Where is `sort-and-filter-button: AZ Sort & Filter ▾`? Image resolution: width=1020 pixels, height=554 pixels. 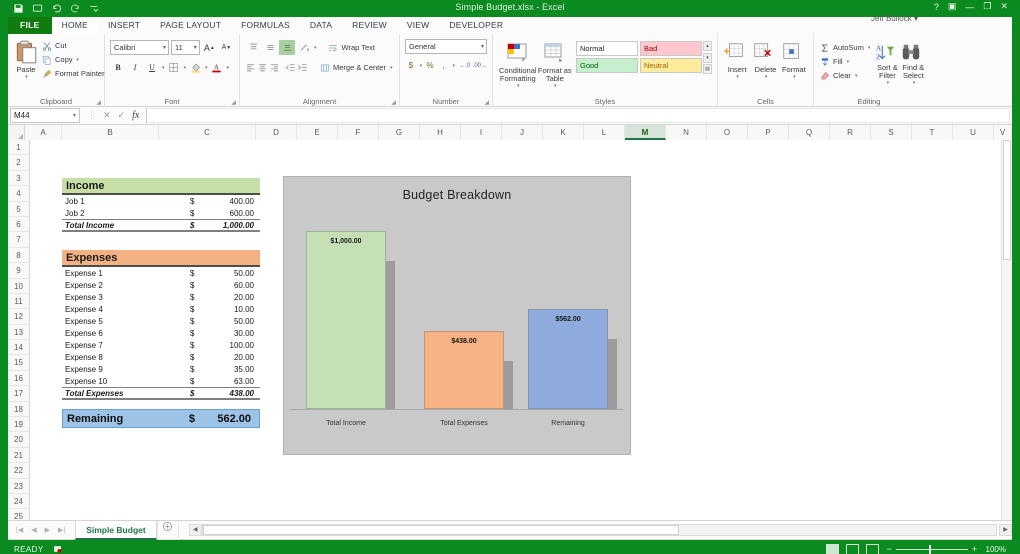
sort-and-filter-button: AZ Sort & Filter ▾ is located at coordinates (887, 63).